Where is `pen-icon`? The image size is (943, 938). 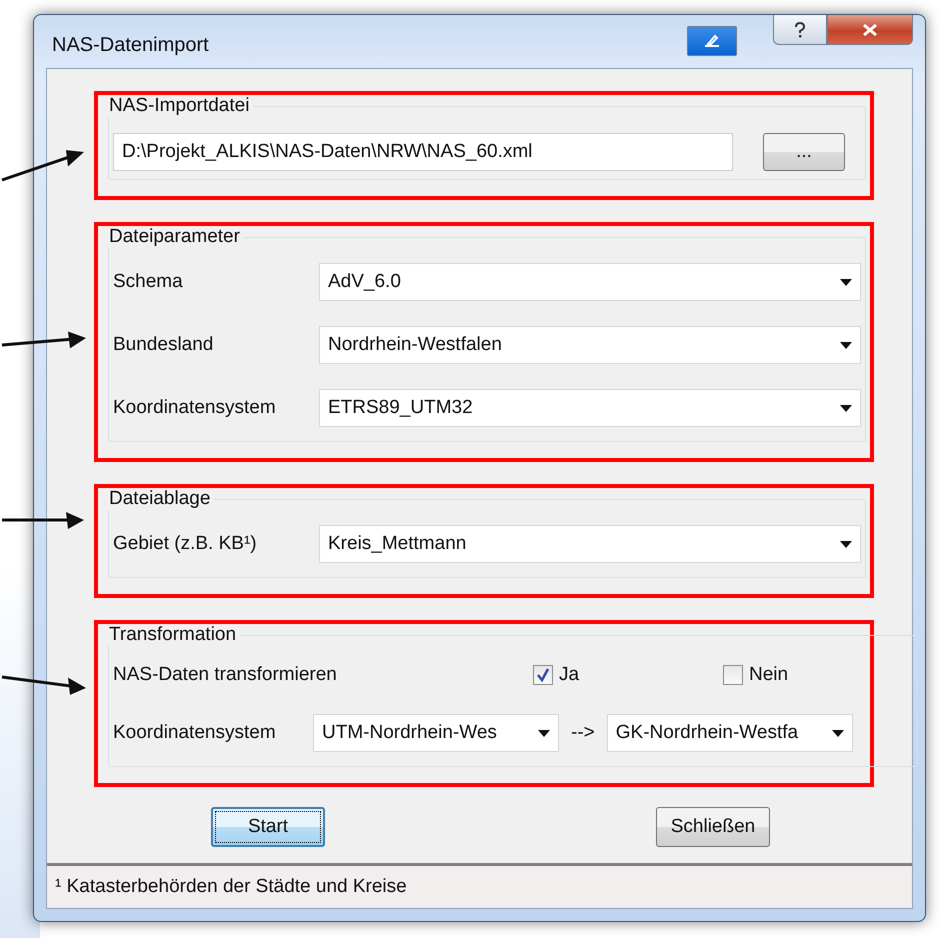
pen-icon is located at coordinates (712, 41).